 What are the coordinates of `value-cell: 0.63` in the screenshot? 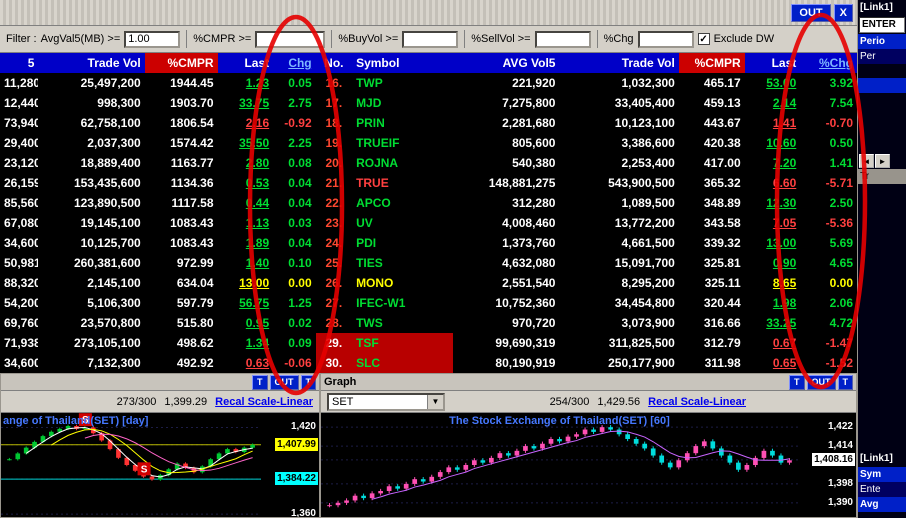 It's located at (246, 363).